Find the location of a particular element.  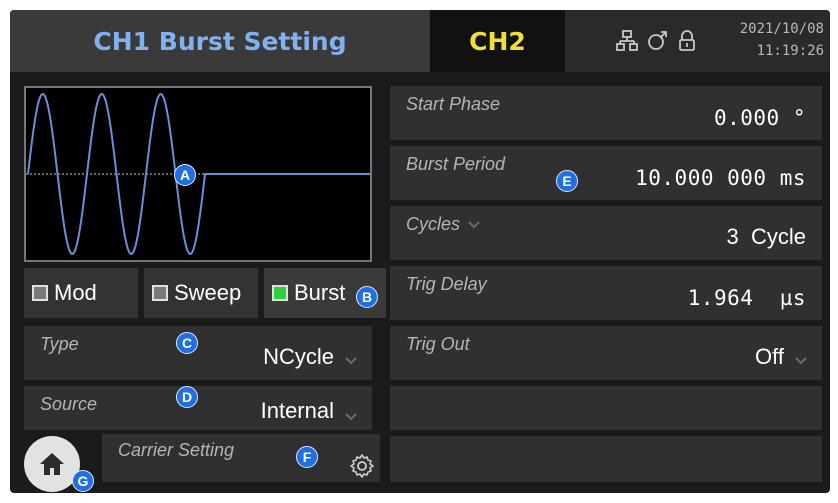

source-value: Internal is located at coordinates (297, 410).